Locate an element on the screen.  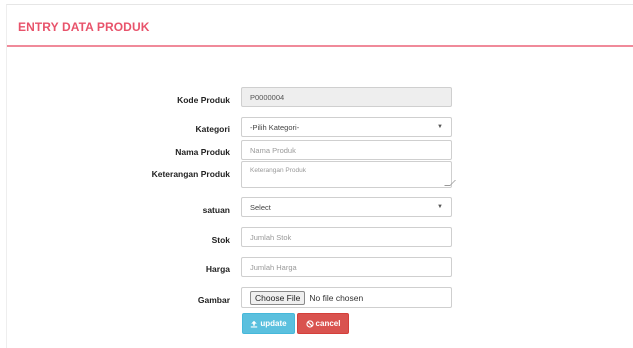
update-label: update is located at coordinates (273, 323).